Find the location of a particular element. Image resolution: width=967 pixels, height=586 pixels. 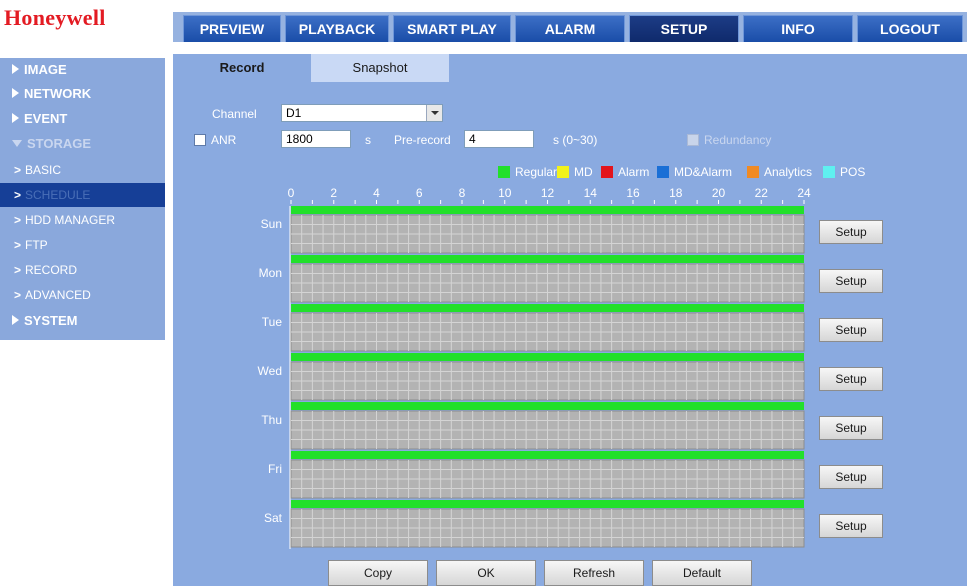

x-tick-label: 16 is located at coordinates (633, 193).